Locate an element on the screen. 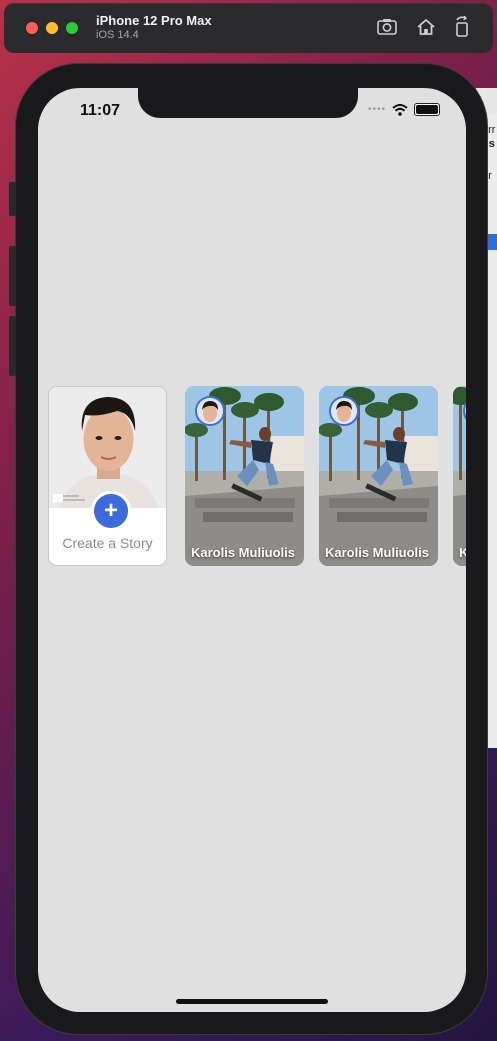  rotate-icon is located at coordinates (462, 27).